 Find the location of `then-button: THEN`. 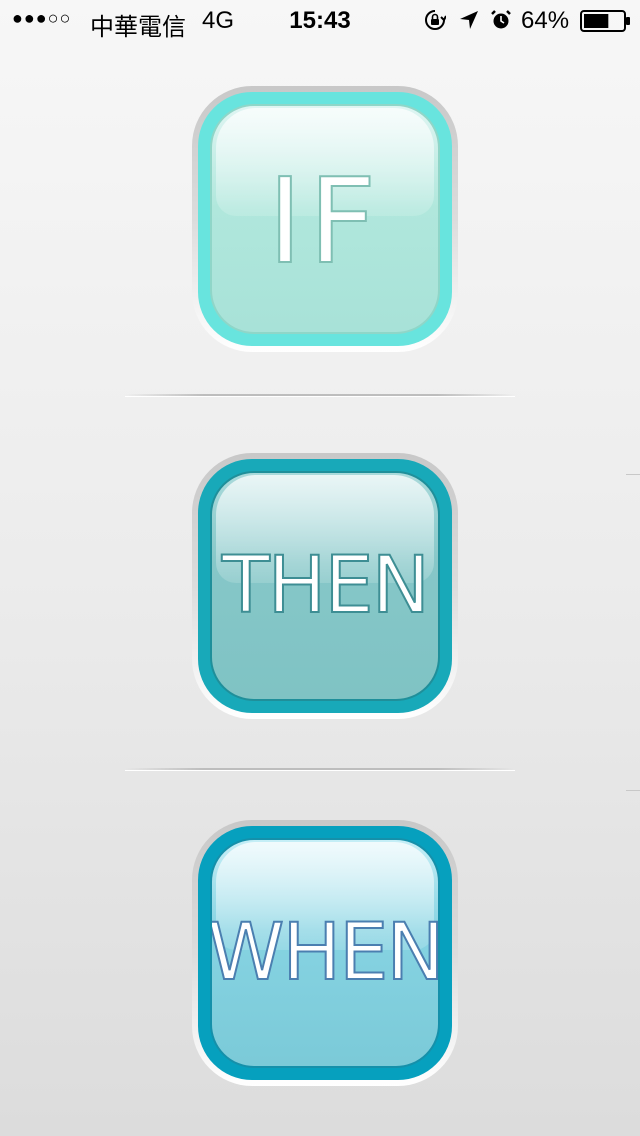

then-button: THEN is located at coordinates (325, 586).